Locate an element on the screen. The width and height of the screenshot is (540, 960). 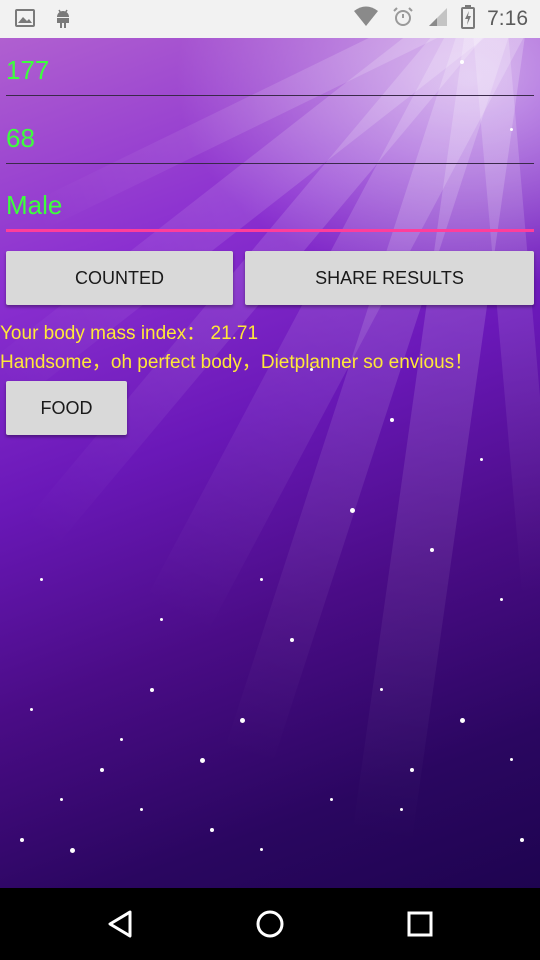
home-icon is located at coordinates (270, 924).